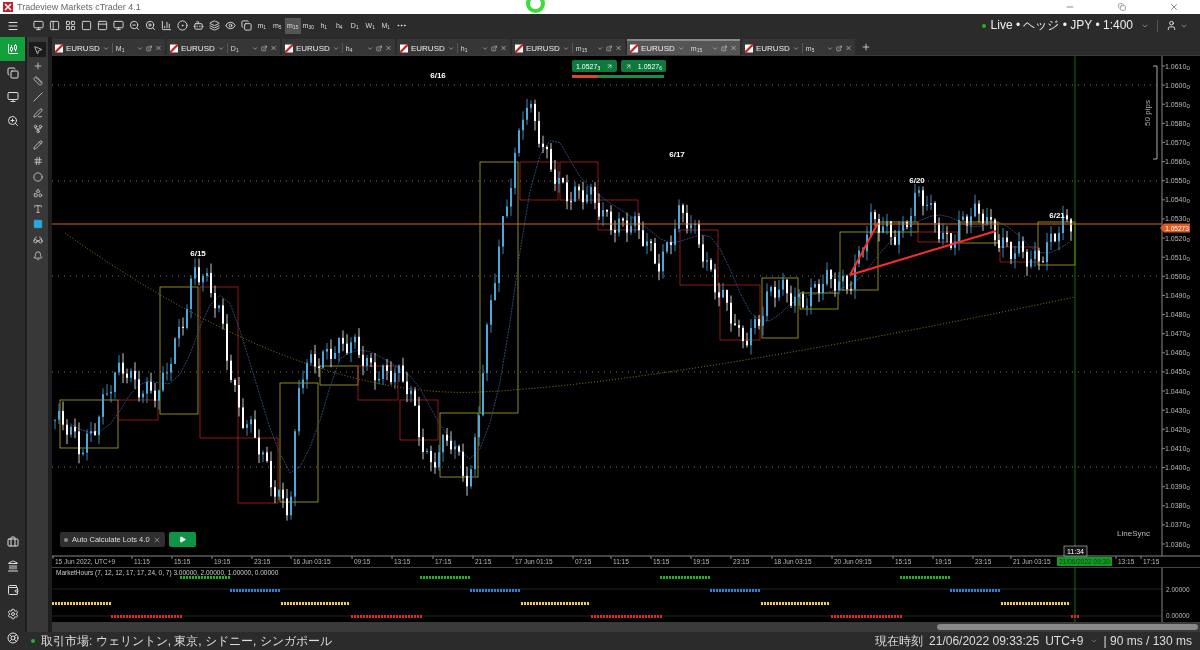 This screenshot has width=1200, height=650. I want to click on dot-icon, so click(66, 539).